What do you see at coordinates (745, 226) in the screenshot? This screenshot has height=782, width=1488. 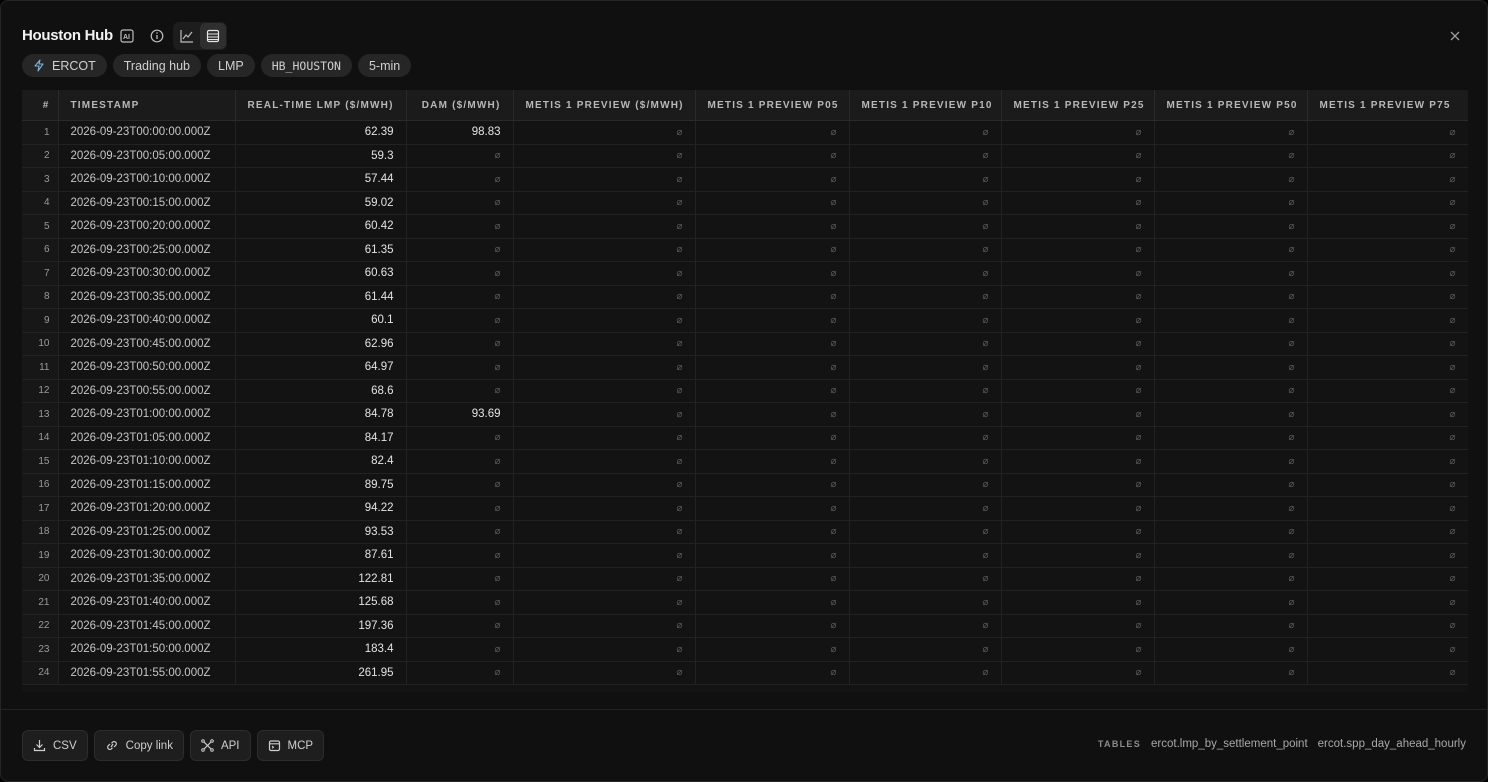 I see `table-row: 5 2026-09-23T00:20:00.000Z 60.42 ⌀ ⌀ ⌀ ⌀ ⌀ ⌀ ⌀` at bounding box center [745, 226].